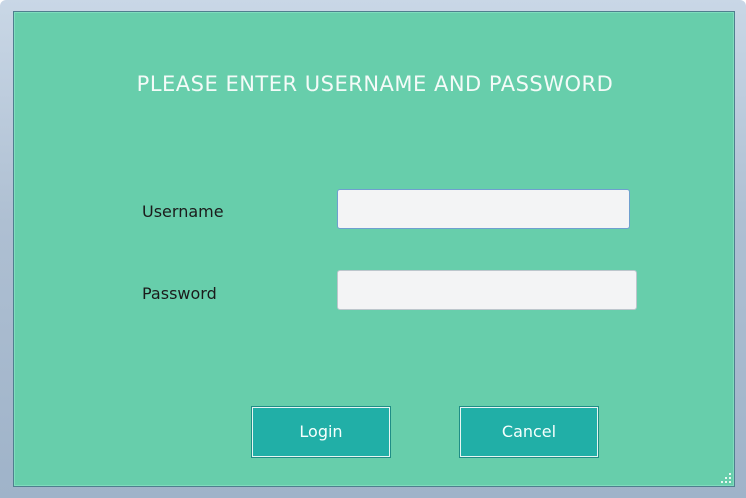  I want to click on username-input, so click(483, 209).